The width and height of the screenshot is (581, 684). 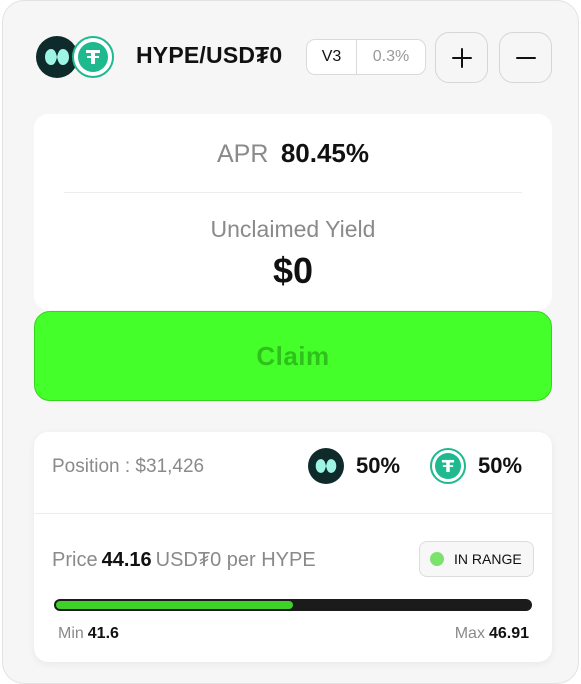 I want to click on position-value: Position : $31,426, so click(x=128, y=466).